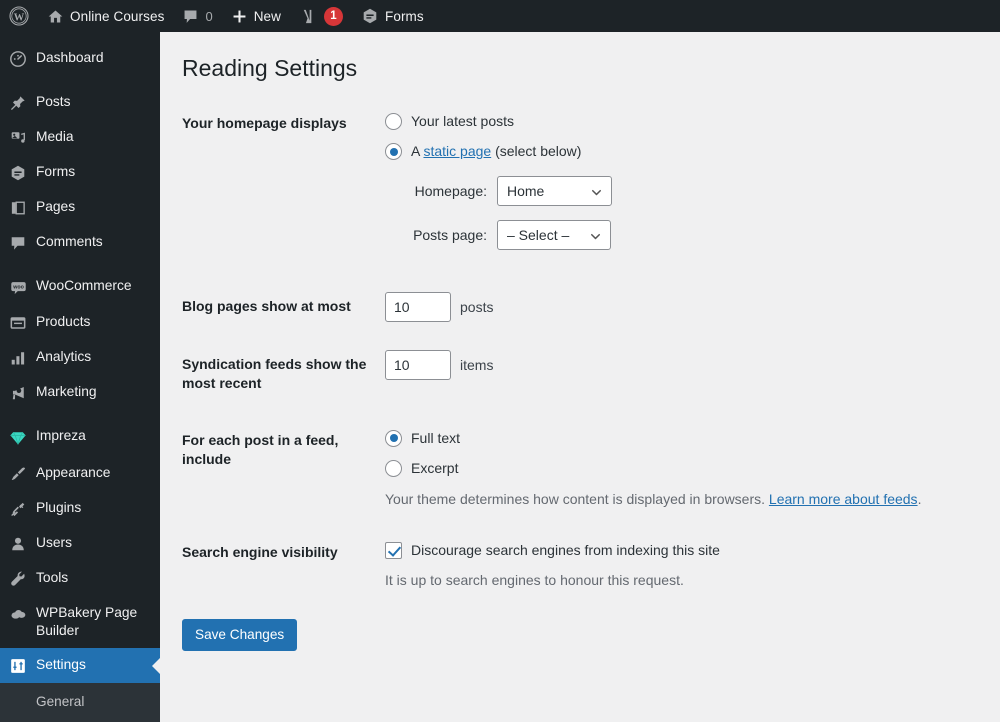  I want to click on wordpress-logo-icon: W, so click(19, 16).